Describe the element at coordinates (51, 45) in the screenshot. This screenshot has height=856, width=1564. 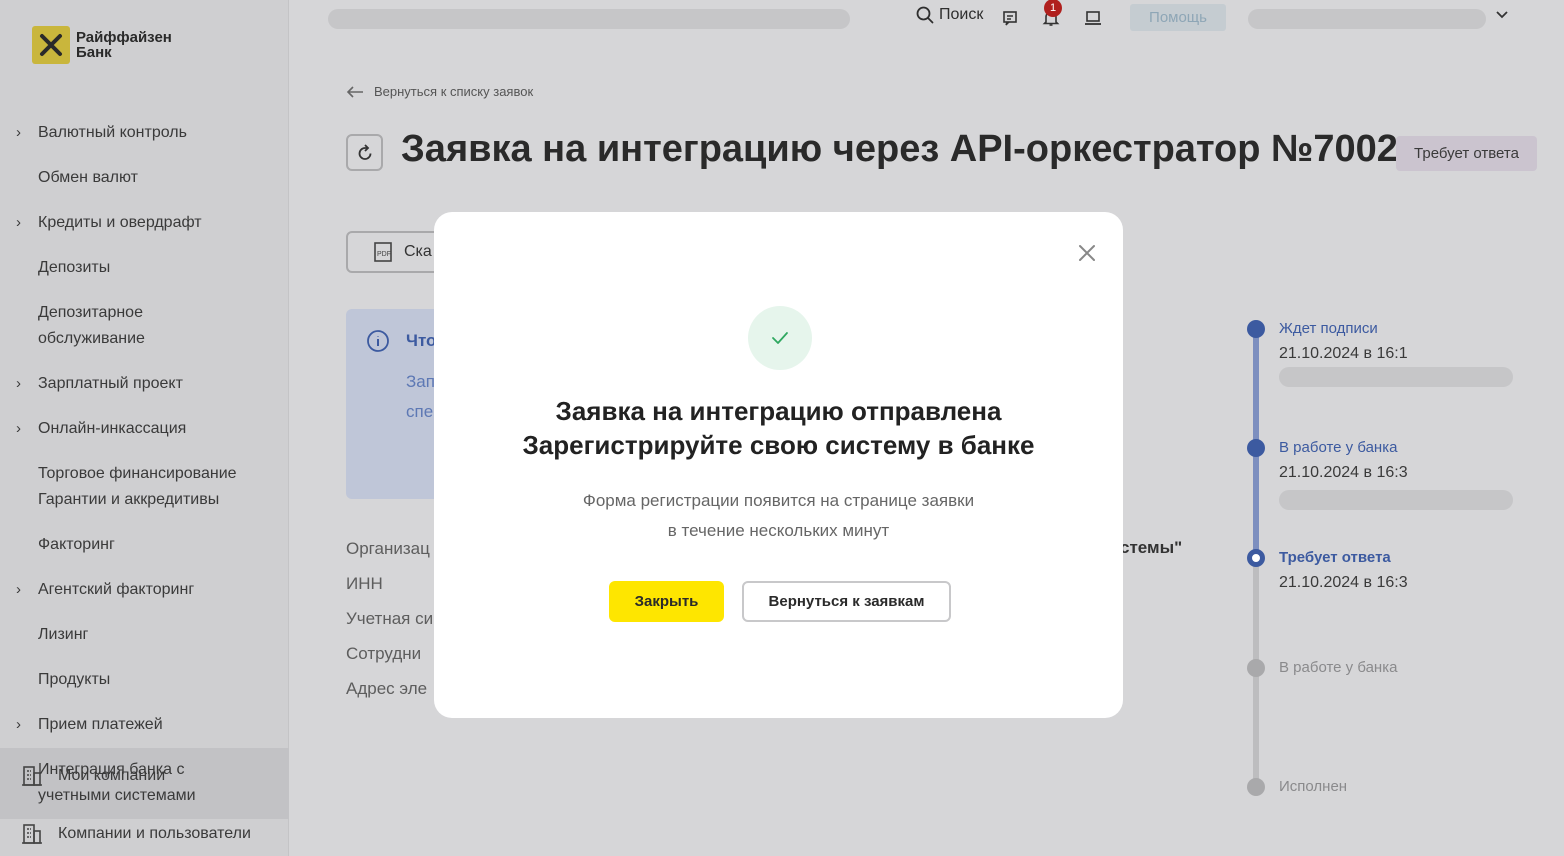
I see `logo-mark-icon` at that location.